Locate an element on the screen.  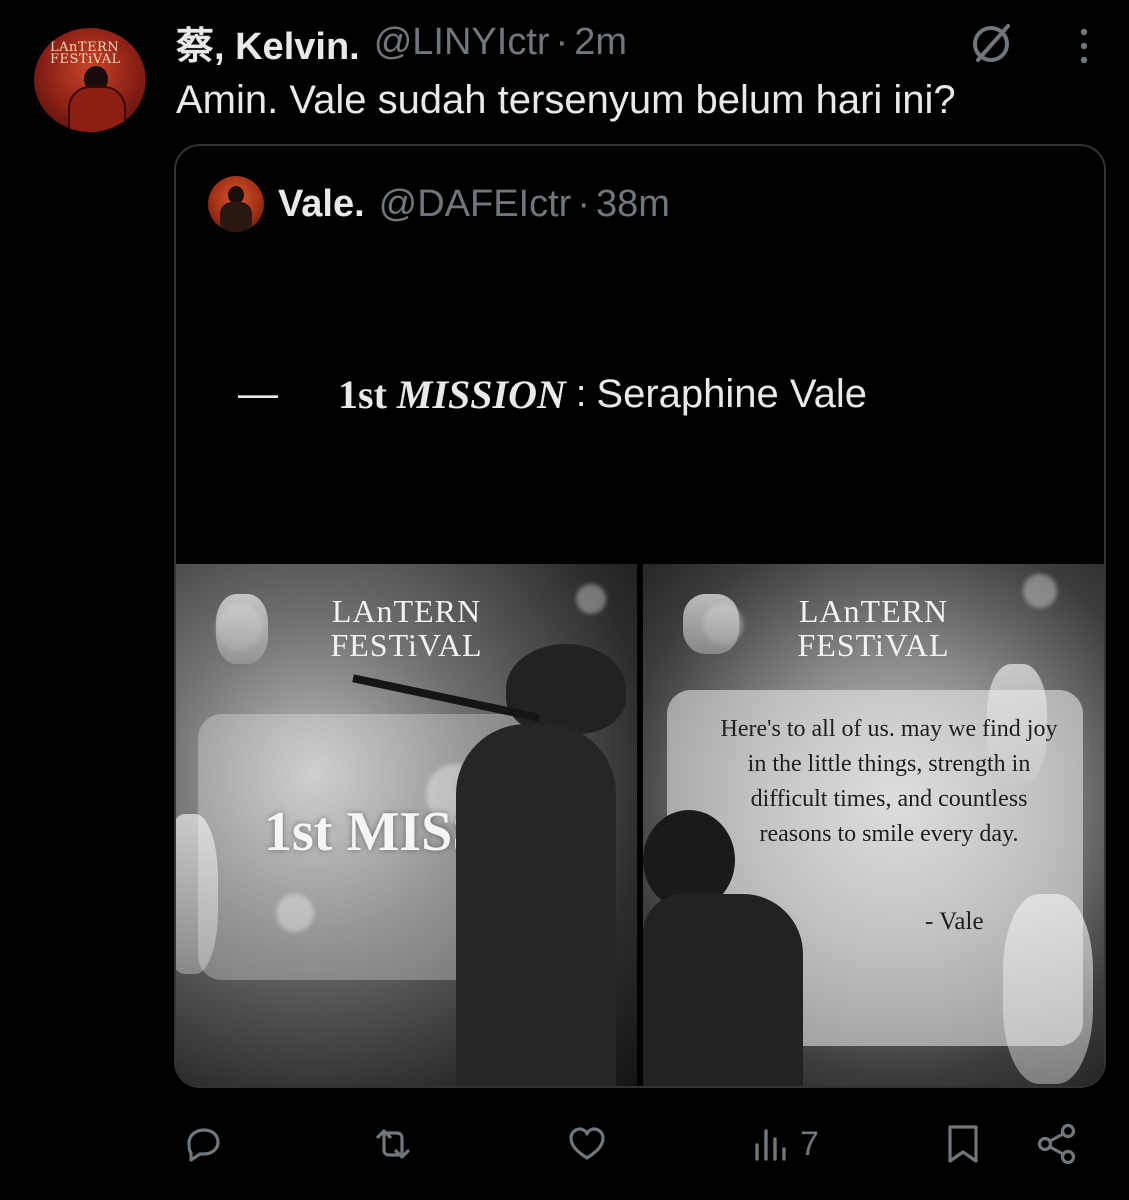
image-quote-signature: - Vale is located at coordinates (954, 921).